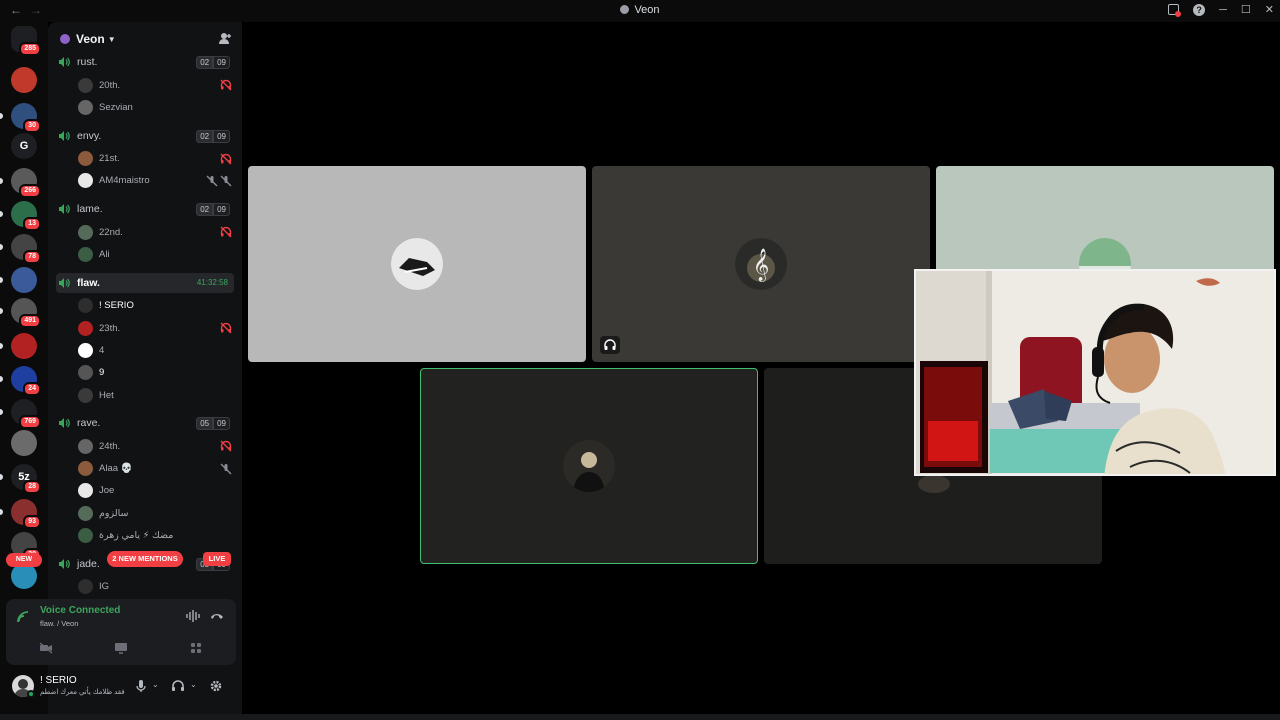  Describe the element at coordinates (58, 680) in the screenshot. I see `user-name: ! SERIO` at that location.